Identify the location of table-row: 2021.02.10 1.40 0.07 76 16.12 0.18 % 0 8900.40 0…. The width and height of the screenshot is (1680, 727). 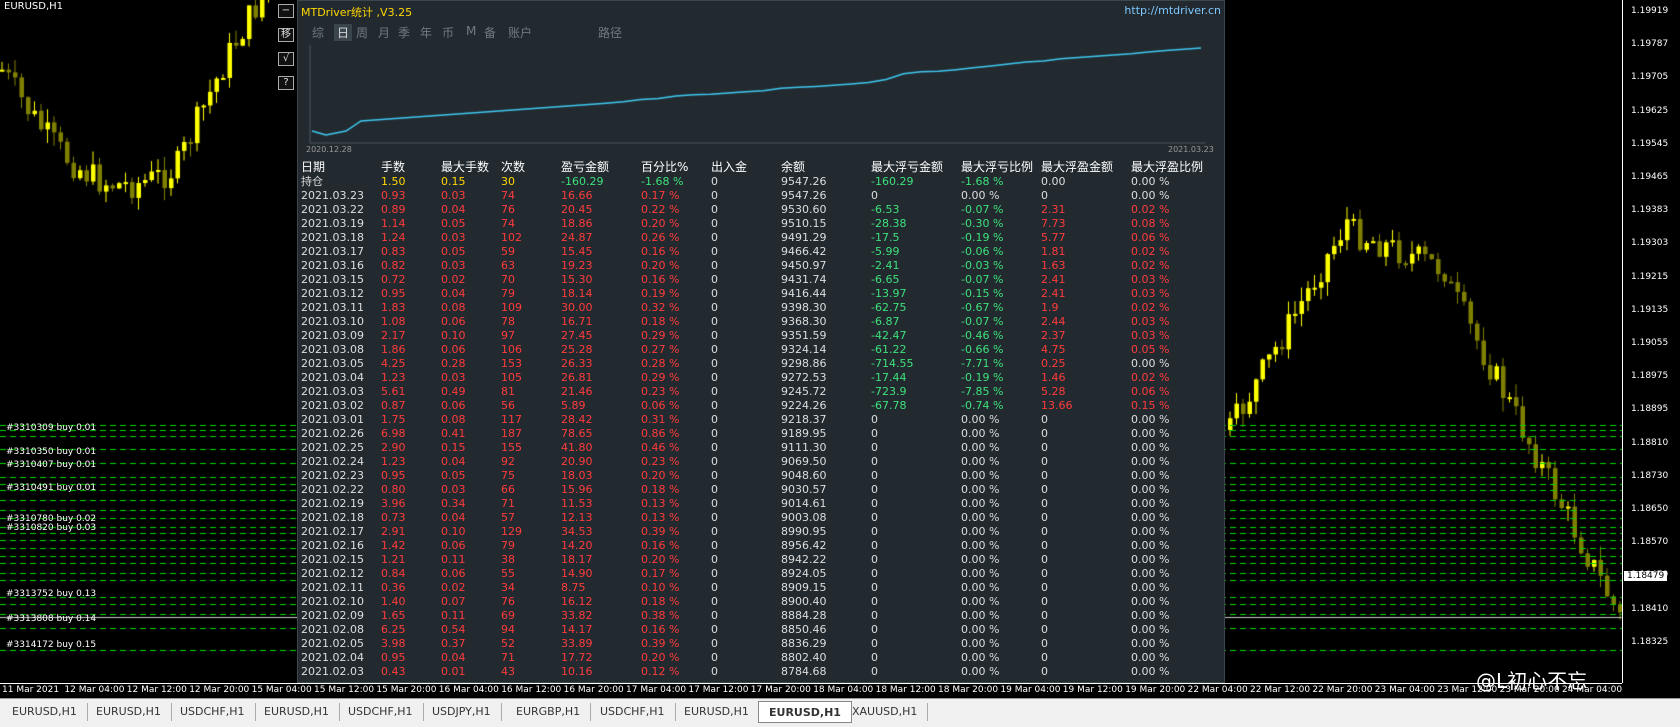
(761, 602).